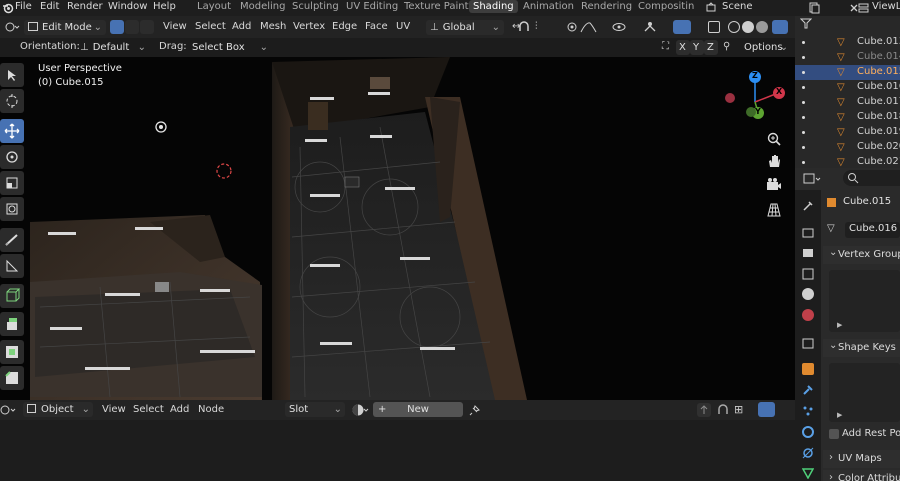 The height and width of the screenshot is (481, 900). I want to click on outliner-item: ▽ Cube.018, so click(847, 117).